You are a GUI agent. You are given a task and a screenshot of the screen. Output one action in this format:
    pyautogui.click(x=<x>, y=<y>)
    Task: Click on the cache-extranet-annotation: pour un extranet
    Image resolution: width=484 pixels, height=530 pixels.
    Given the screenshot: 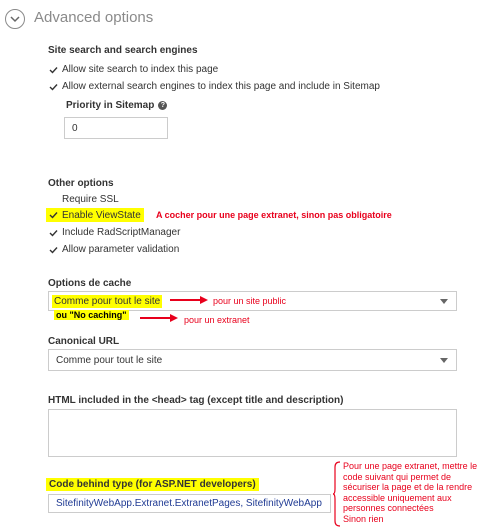 What is the action you would take?
    pyautogui.click(x=217, y=320)
    